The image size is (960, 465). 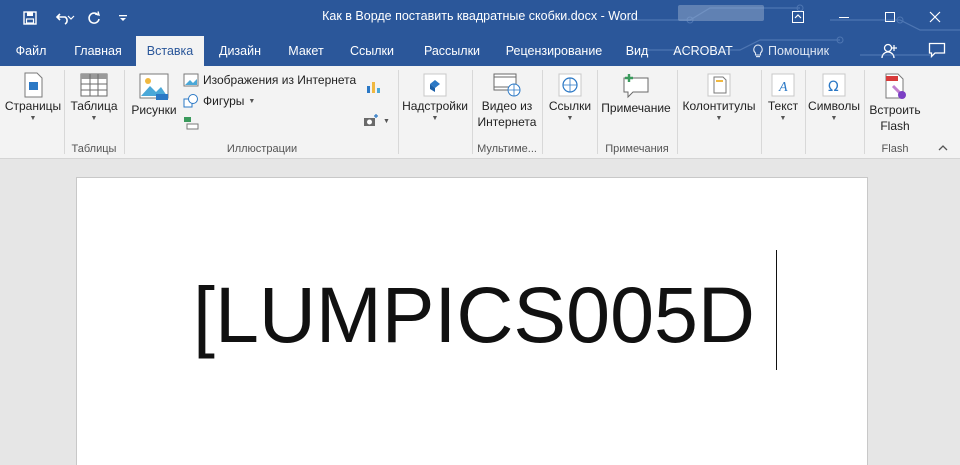 I want to click on tab-file: Файл, so click(x=31, y=51).